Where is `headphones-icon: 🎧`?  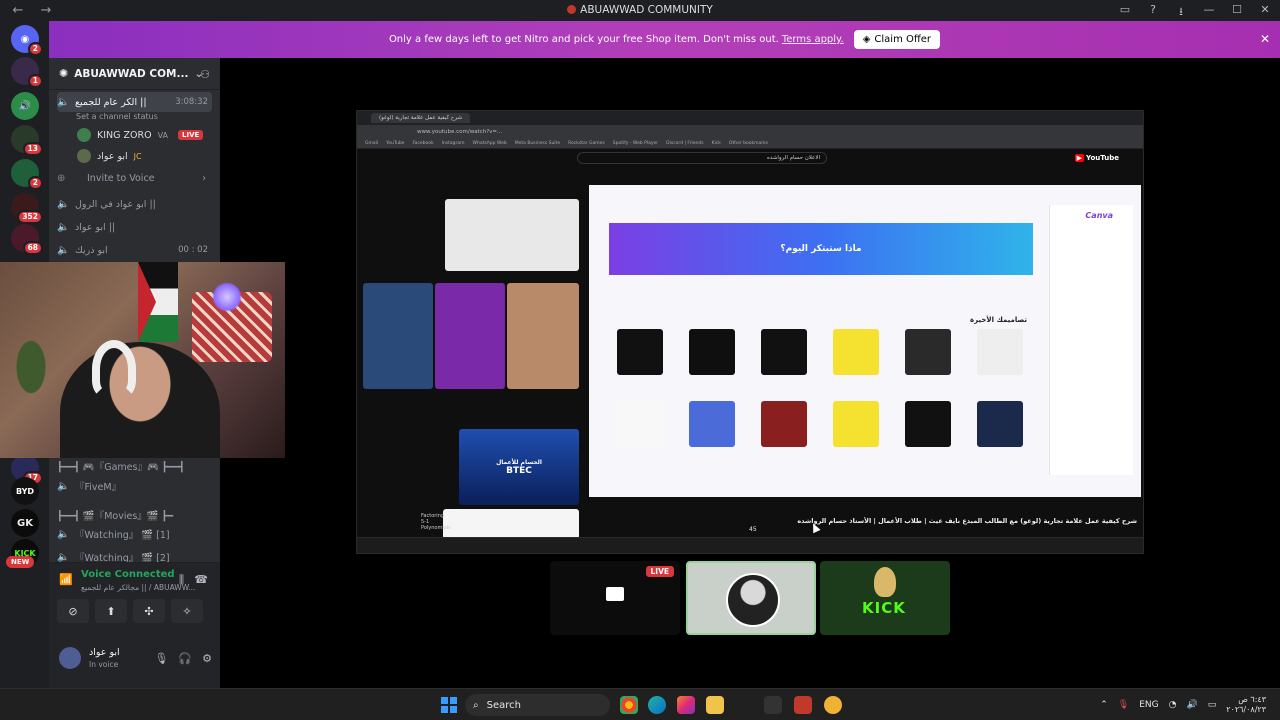
headphones-icon: 🎧 is located at coordinates (185, 658).